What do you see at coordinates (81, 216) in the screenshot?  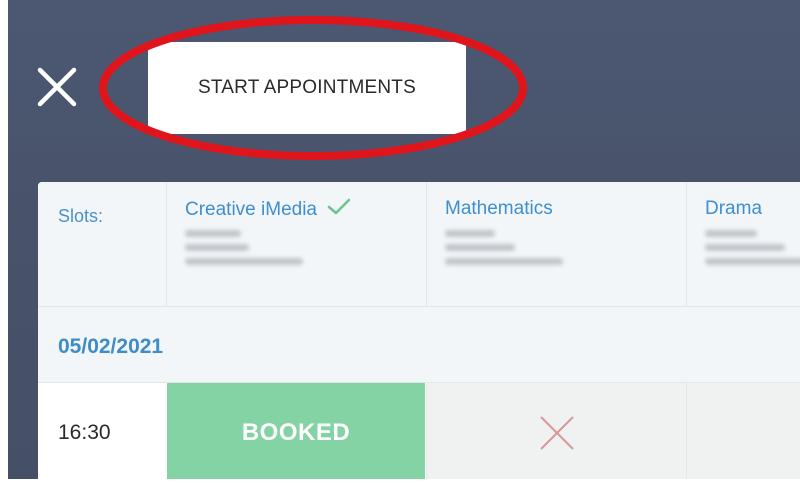 I see `slots-label: Slots:` at bounding box center [81, 216].